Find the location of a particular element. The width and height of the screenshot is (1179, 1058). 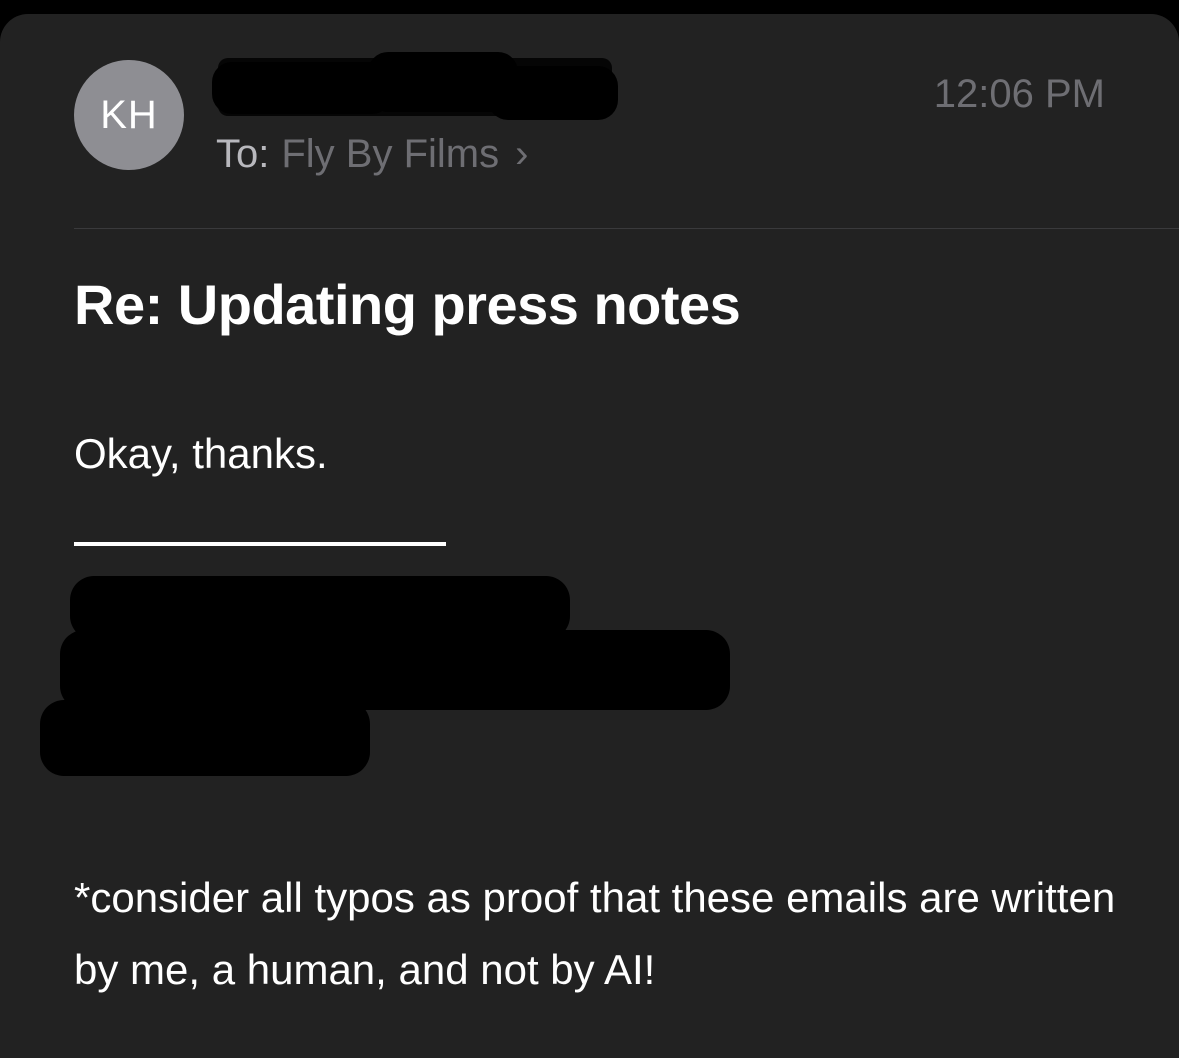

chevron-right-icon: › is located at coordinates (522, 154).